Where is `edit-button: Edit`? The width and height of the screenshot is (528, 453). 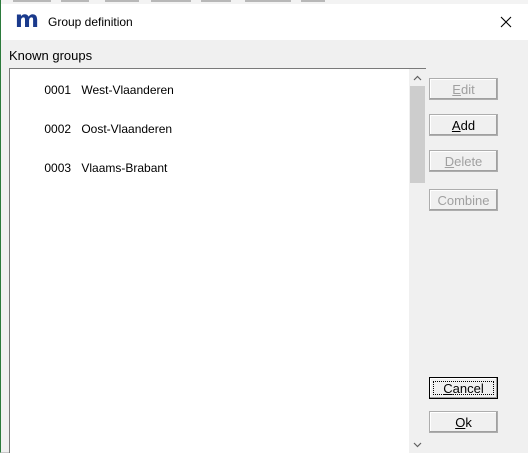
edit-button: Edit is located at coordinates (463, 89).